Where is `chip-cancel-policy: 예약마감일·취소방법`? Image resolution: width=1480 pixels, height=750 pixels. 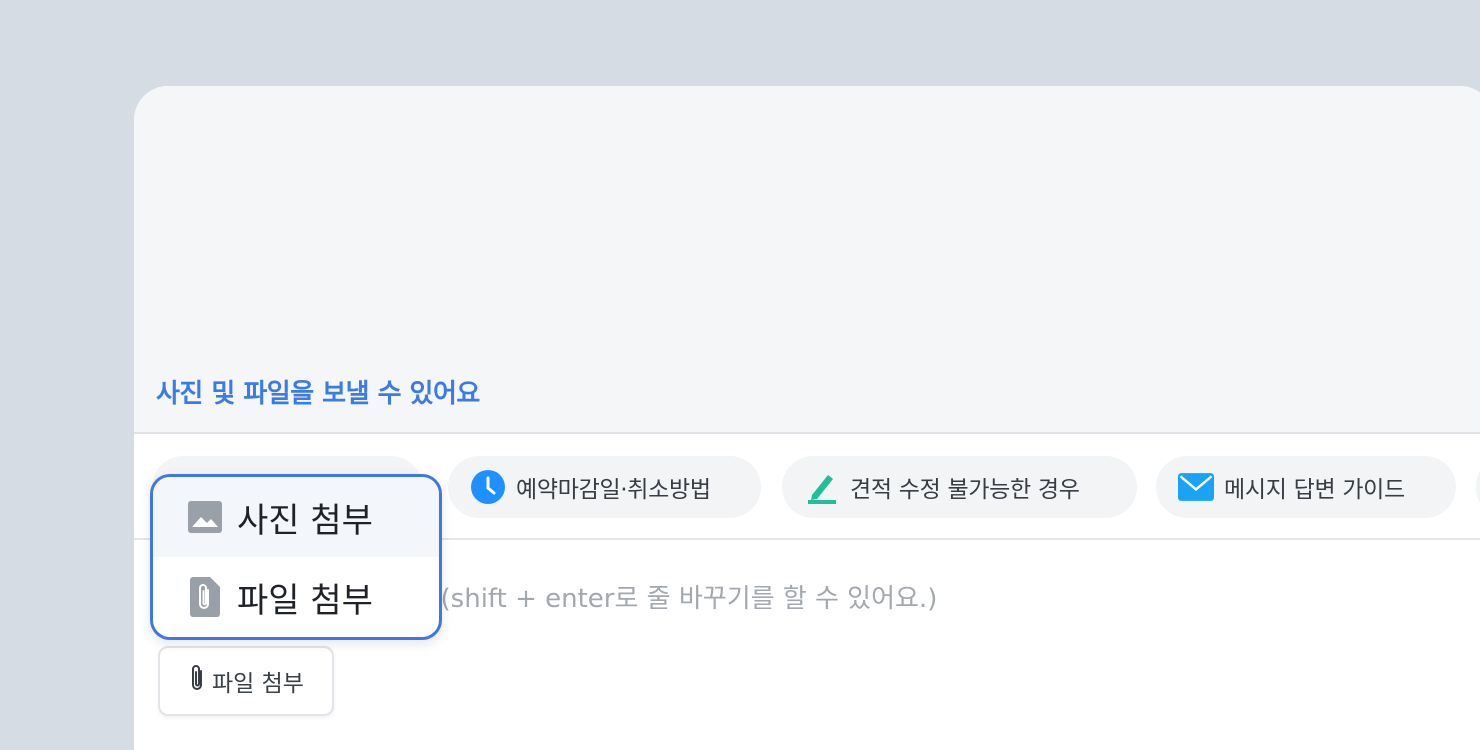 chip-cancel-policy: 예약마감일·취소방법 is located at coordinates (604, 487).